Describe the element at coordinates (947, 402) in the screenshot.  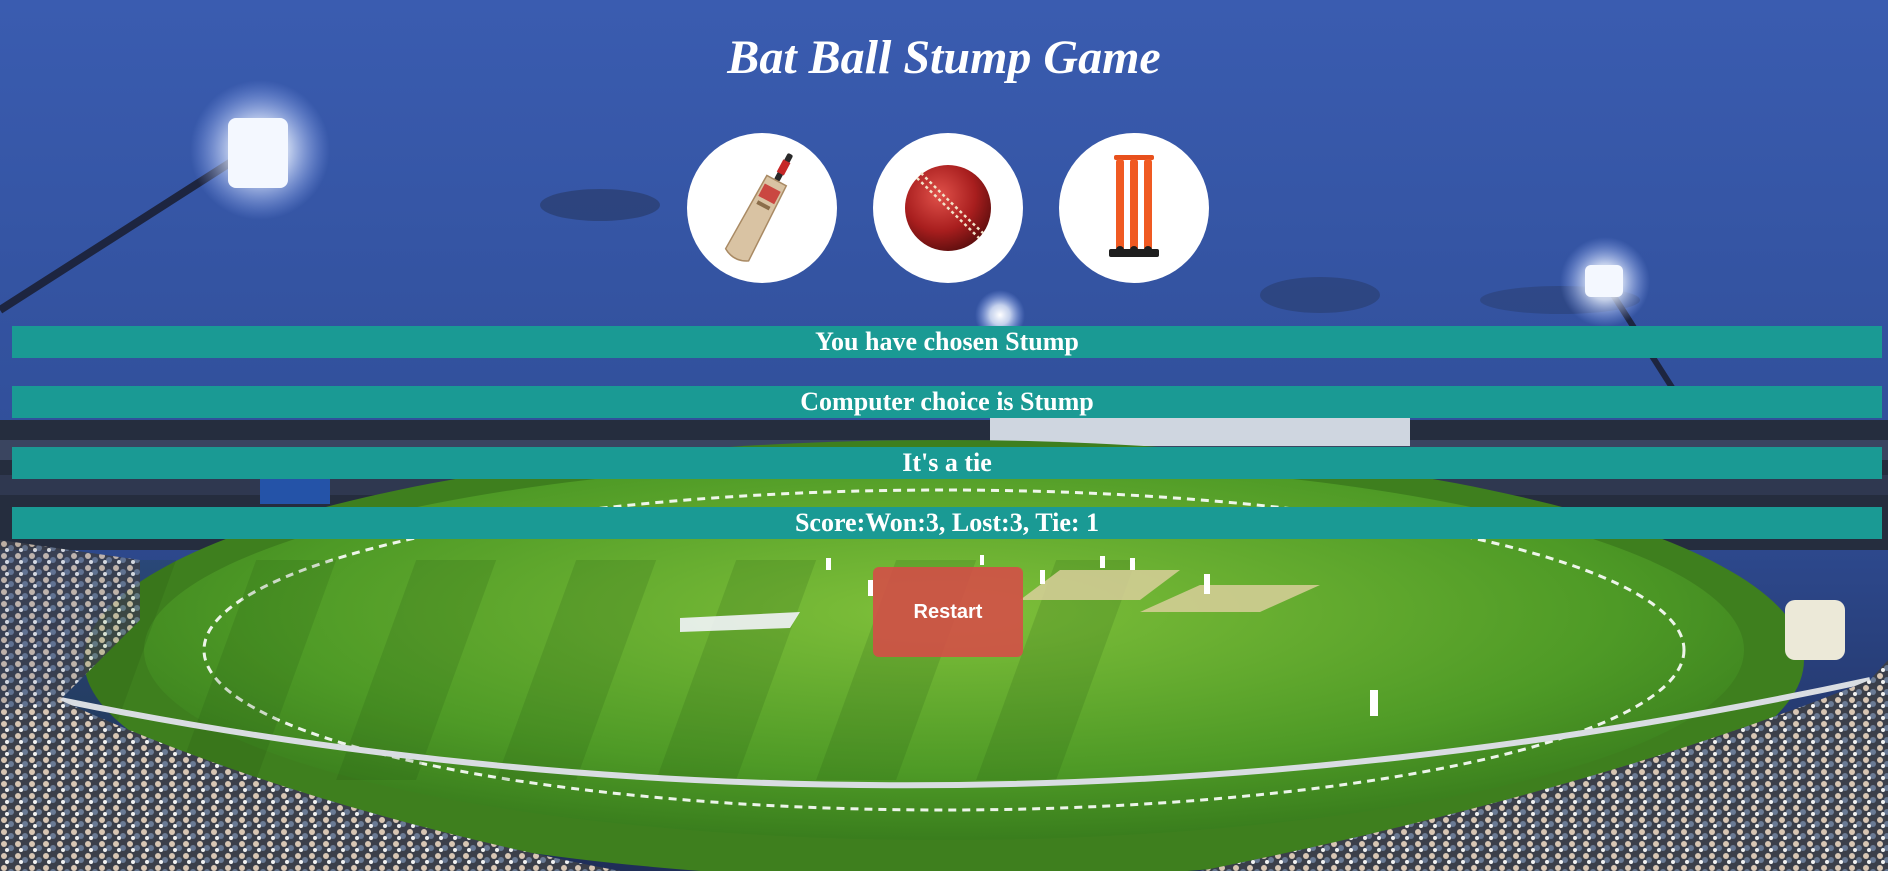
I see `computer-choice-text: Computer choice is Stump` at that location.